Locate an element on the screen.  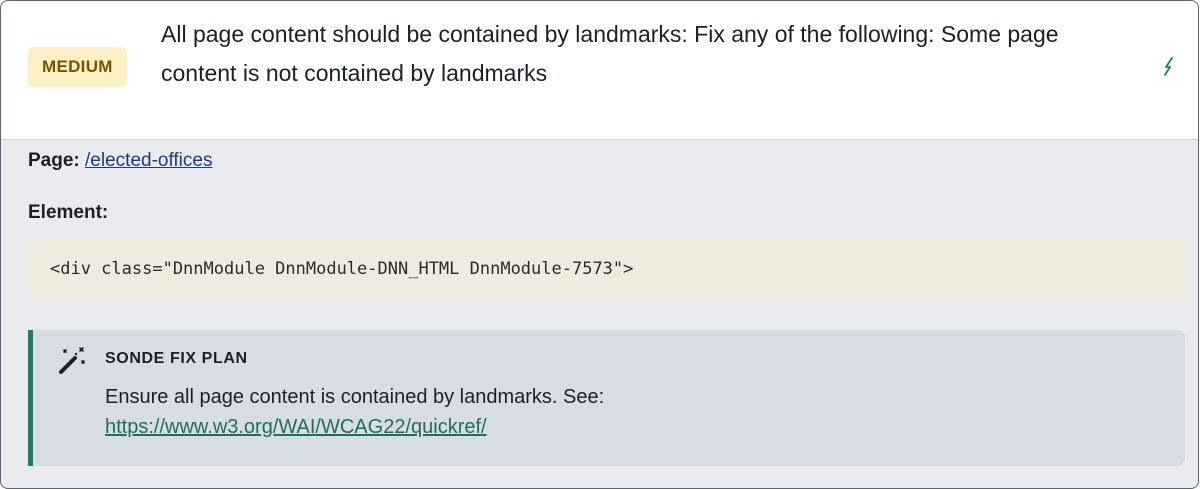
magic-wand-icon is located at coordinates (72, 361).